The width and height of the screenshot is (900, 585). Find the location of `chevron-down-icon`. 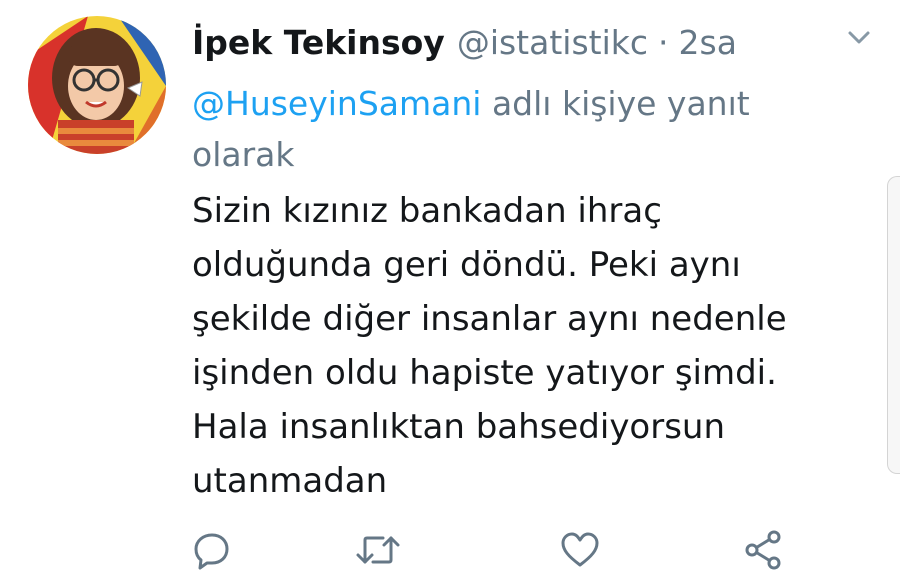

chevron-down-icon is located at coordinates (859, 38).